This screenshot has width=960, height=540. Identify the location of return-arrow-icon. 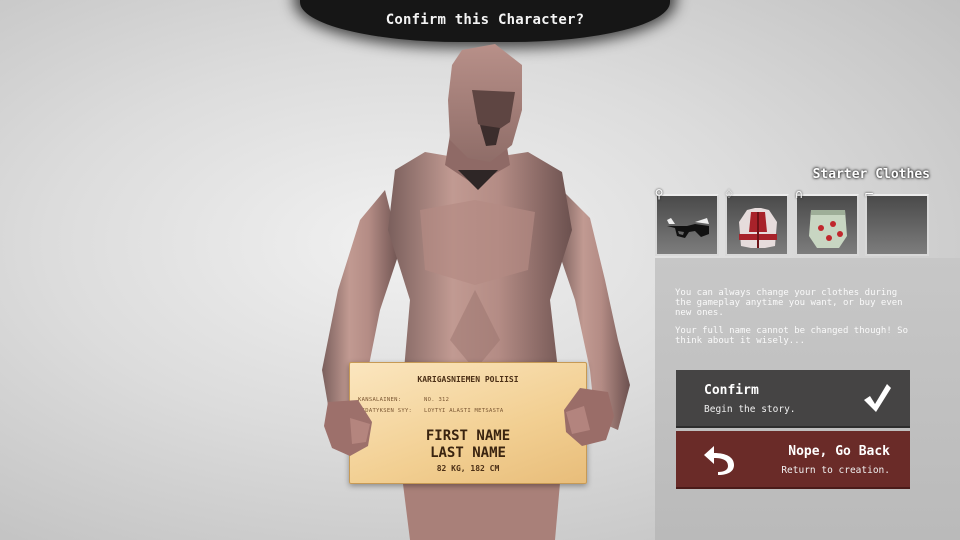
(719, 460).